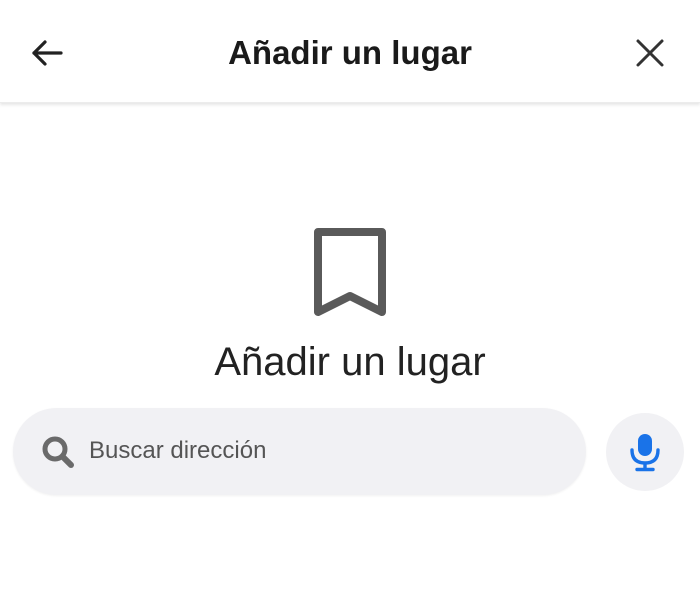 The image size is (700, 600). Describe the element at coordinates (58, 452) in the screenshot. I see `search-icon` at that location.